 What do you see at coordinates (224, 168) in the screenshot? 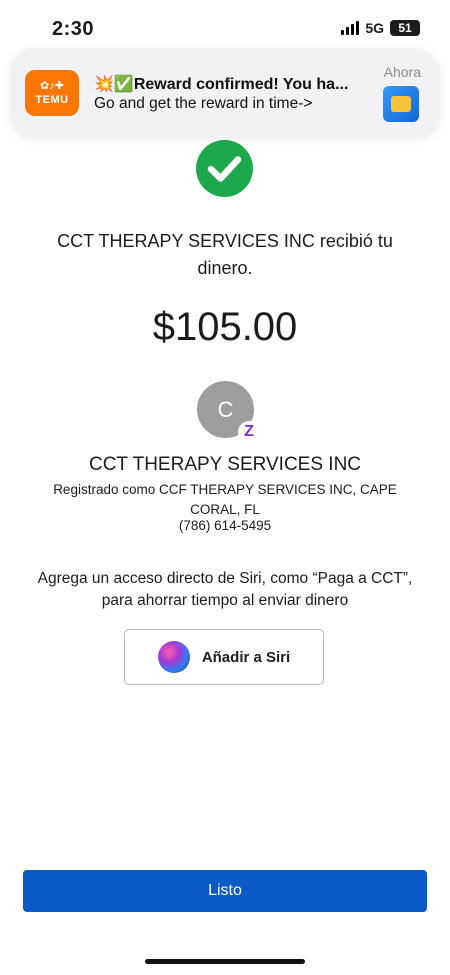
I see `check-circle-icon` at bounding box center [224, 168].